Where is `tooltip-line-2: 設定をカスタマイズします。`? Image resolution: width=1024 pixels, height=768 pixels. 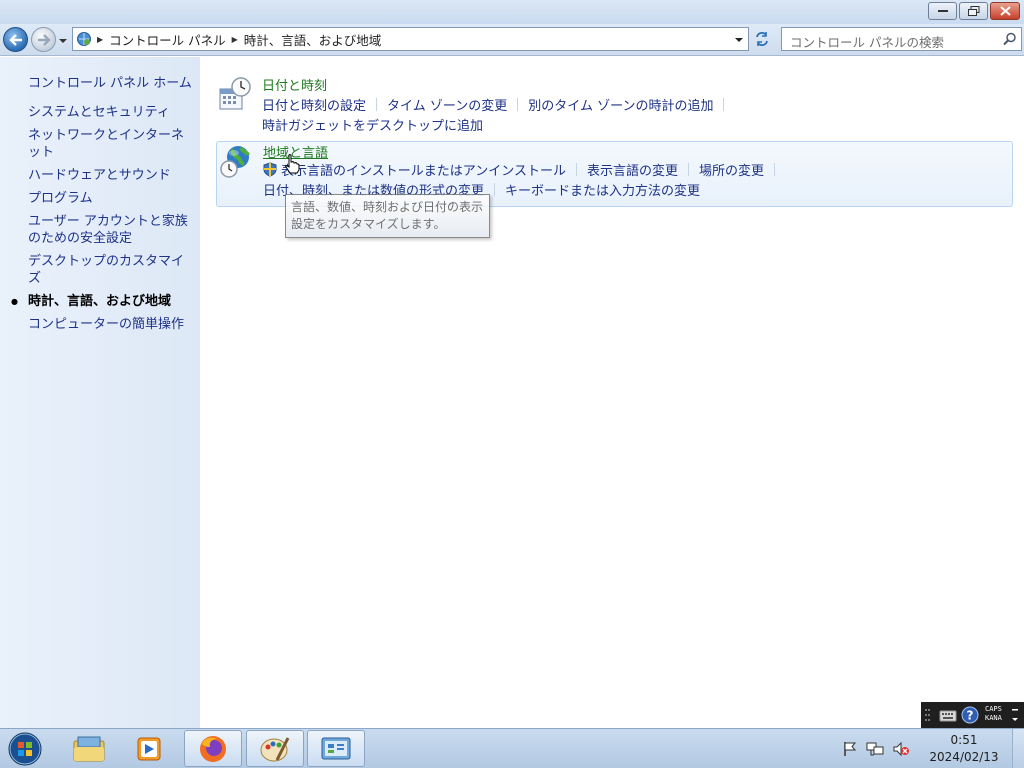 tooltip-line-2: 設定をカスタマイズします。 is located at coordinates (368, 224).